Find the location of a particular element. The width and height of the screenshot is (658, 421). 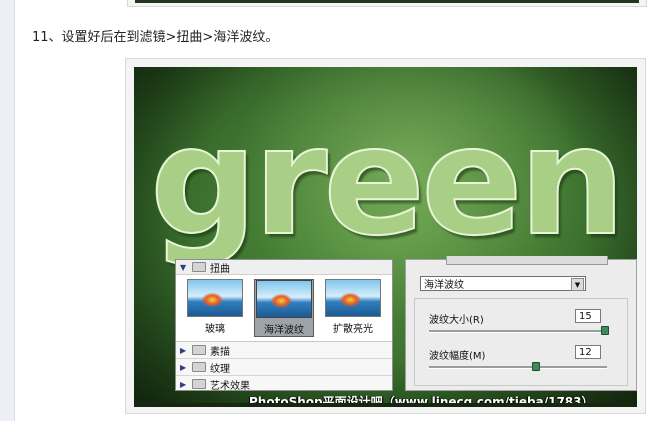

group-sketch: ▶ 素描 is located at coordinates (284, 350).